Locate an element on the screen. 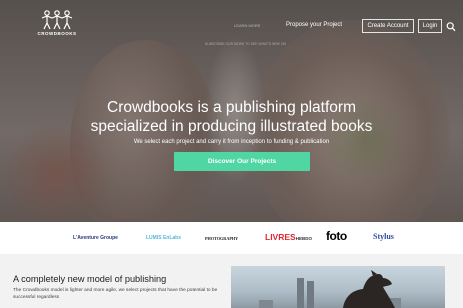 The height and width of the screenshot is (308, 463). create-account-button: Create Account is located at coordinates (388, 26).